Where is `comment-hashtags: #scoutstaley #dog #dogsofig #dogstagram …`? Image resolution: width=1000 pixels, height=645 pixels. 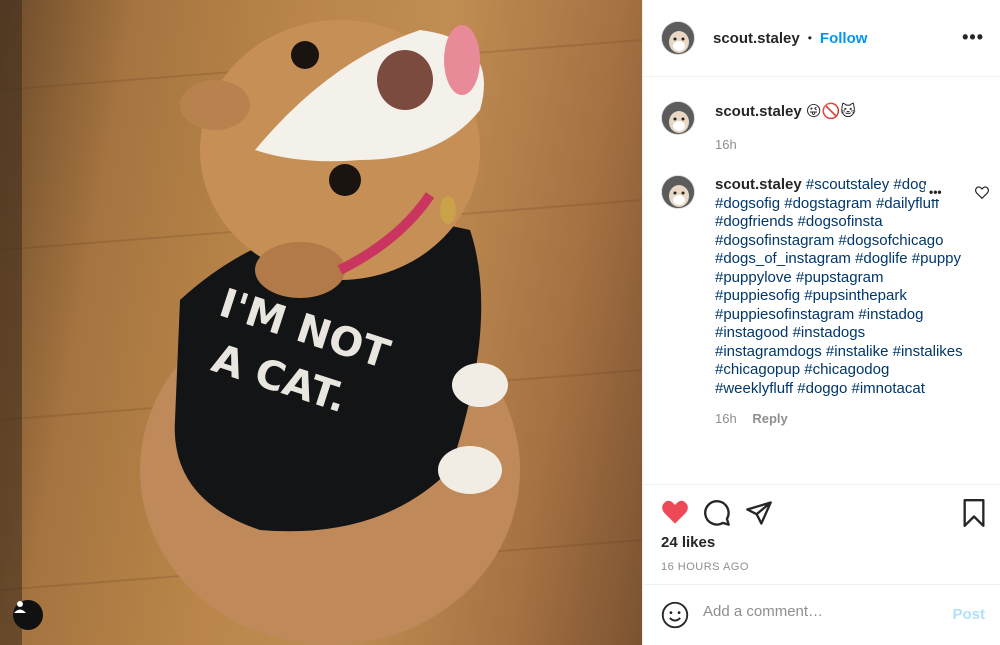 comment-hashtags: #scoutstaley #dog #dogsofig #dogstagram … is located at coordinates (839, 286).